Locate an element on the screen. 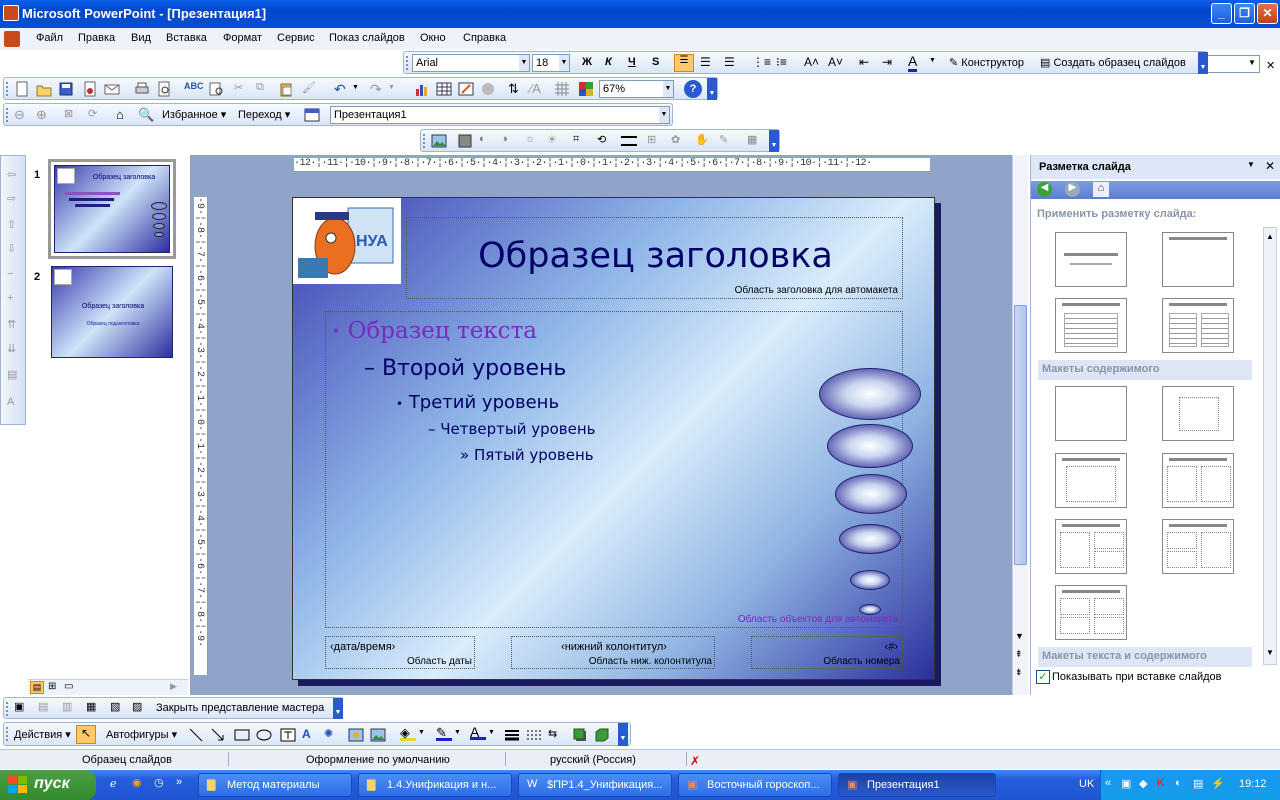 Image resolution: width=1280 pixels, height=800 pixels. document-icon is located at coordinates (12, 39).